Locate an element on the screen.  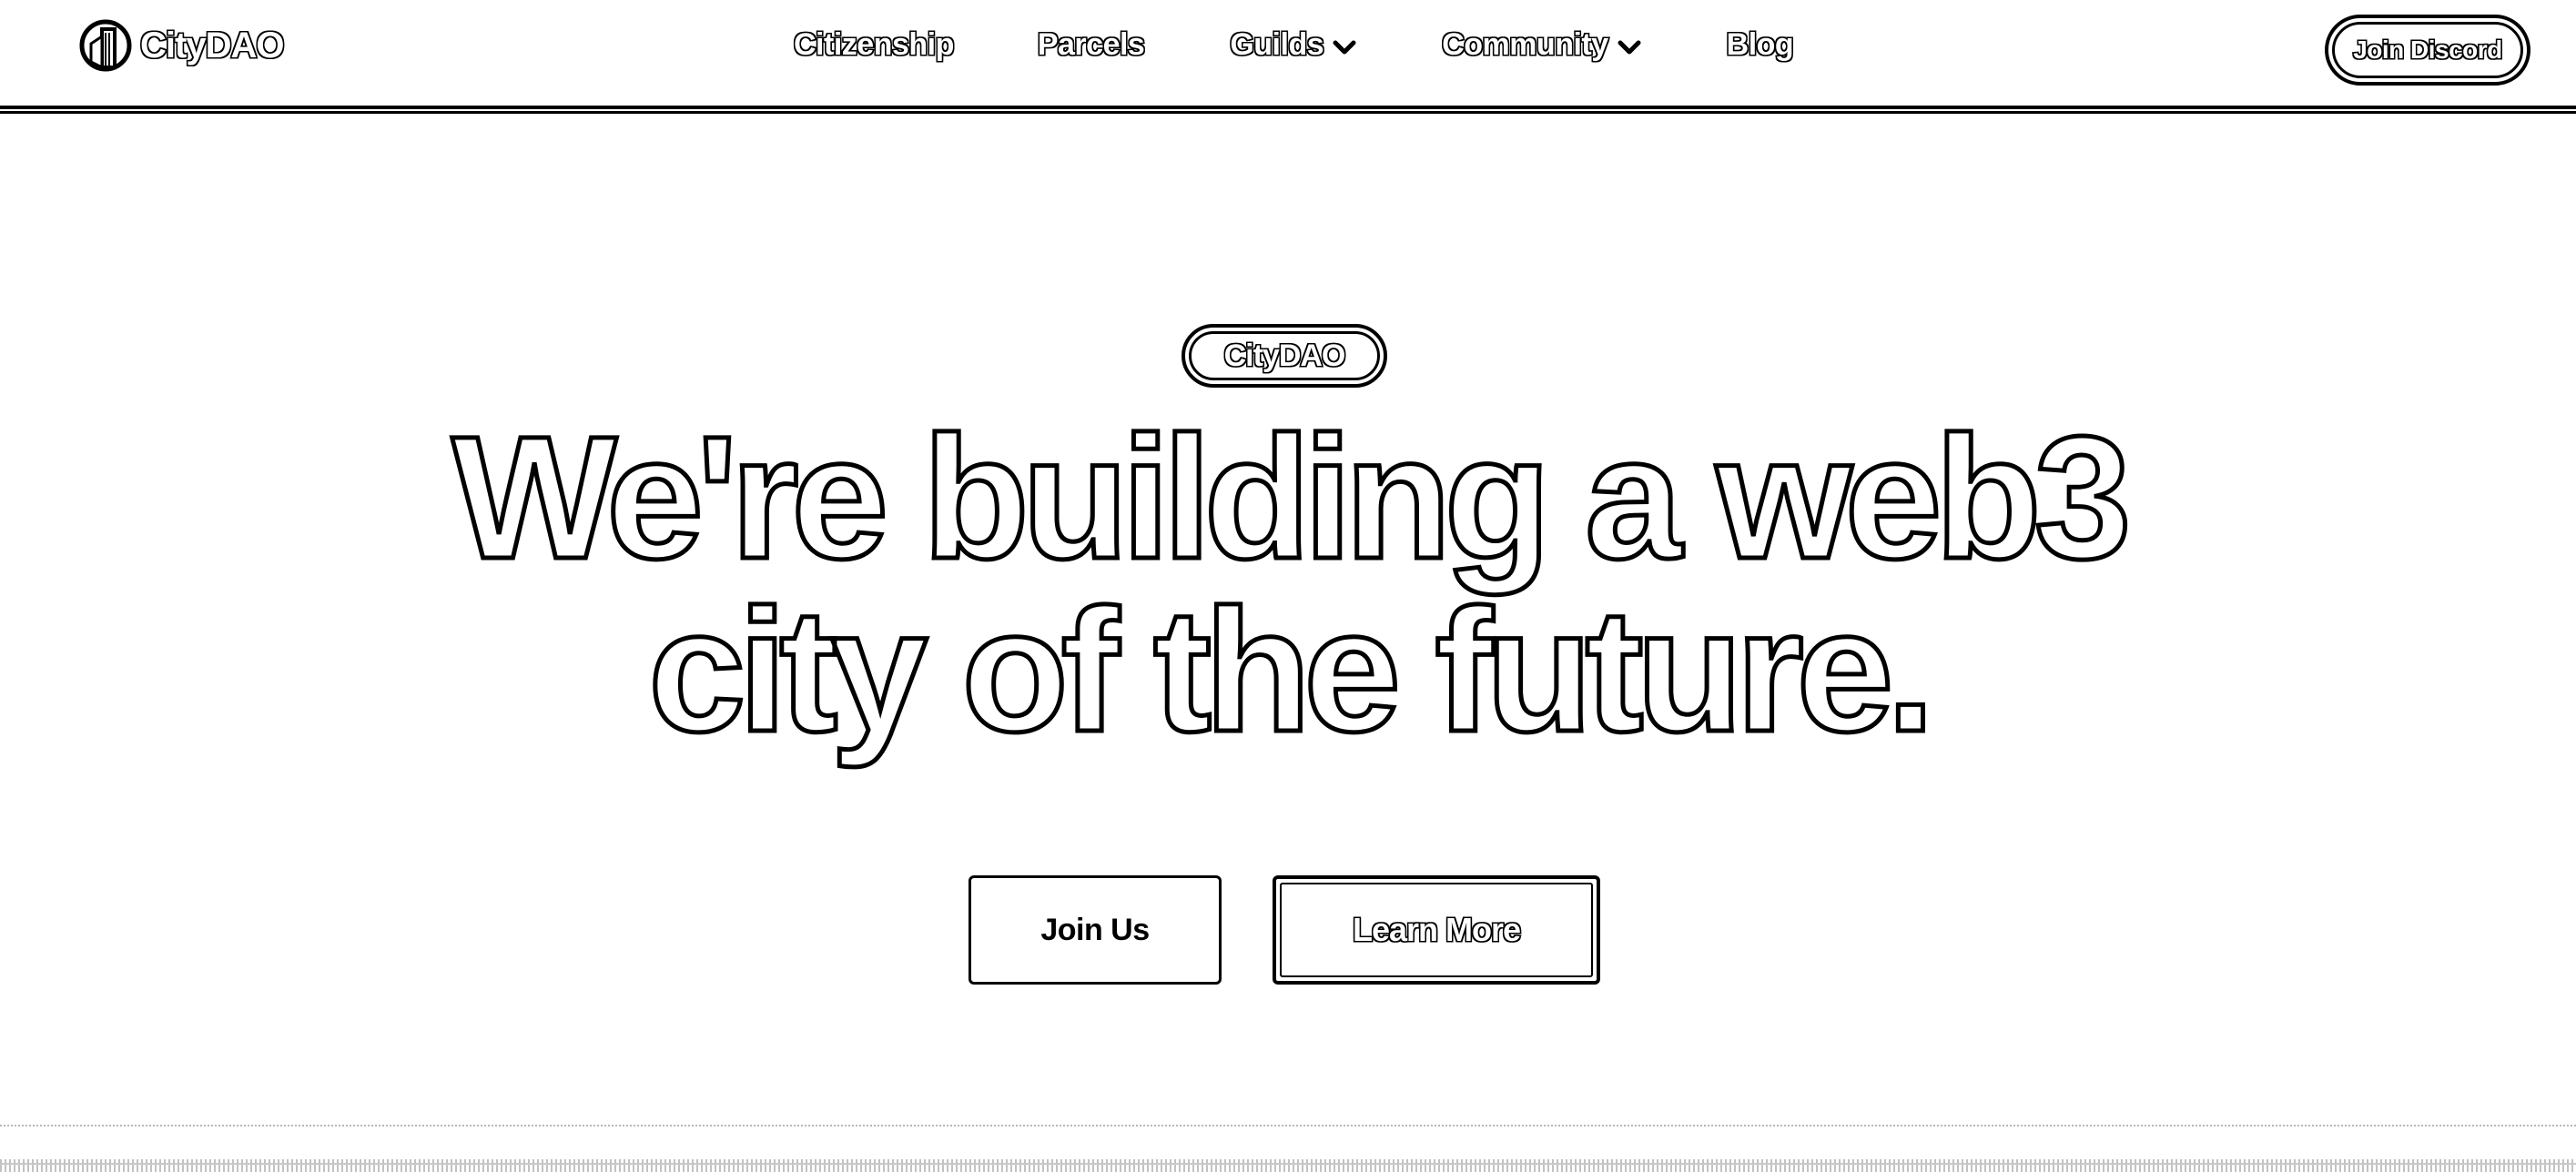
nav-item-label: Community is located at coordinates (1525, 45).